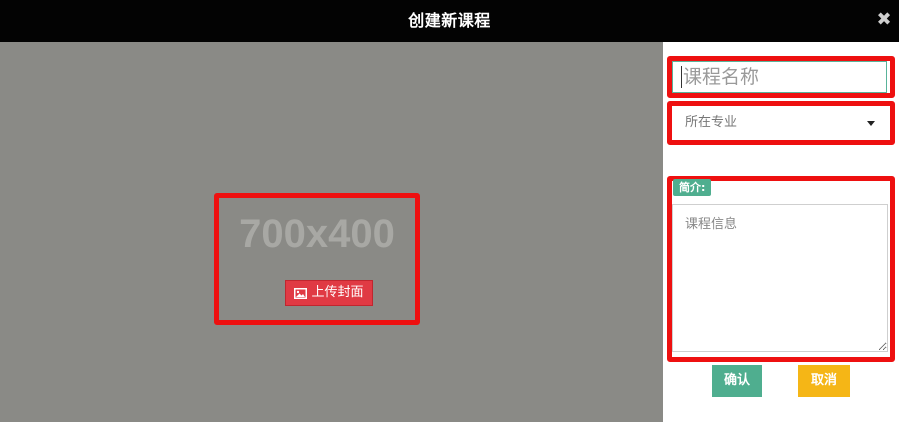 This screenshot has width=899, height=422. I want to click on course-name-input, so click(779, 77).